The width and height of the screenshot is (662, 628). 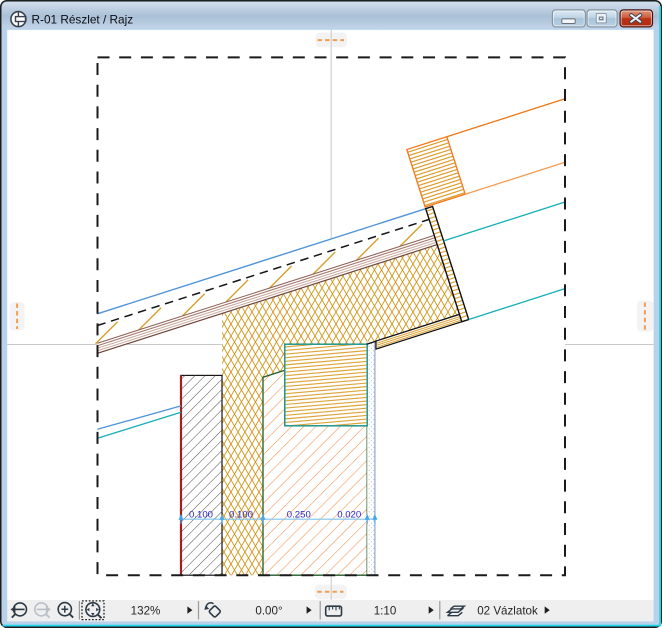 I want to click on svg-text: 0.00°, so click(x=268, y=611).